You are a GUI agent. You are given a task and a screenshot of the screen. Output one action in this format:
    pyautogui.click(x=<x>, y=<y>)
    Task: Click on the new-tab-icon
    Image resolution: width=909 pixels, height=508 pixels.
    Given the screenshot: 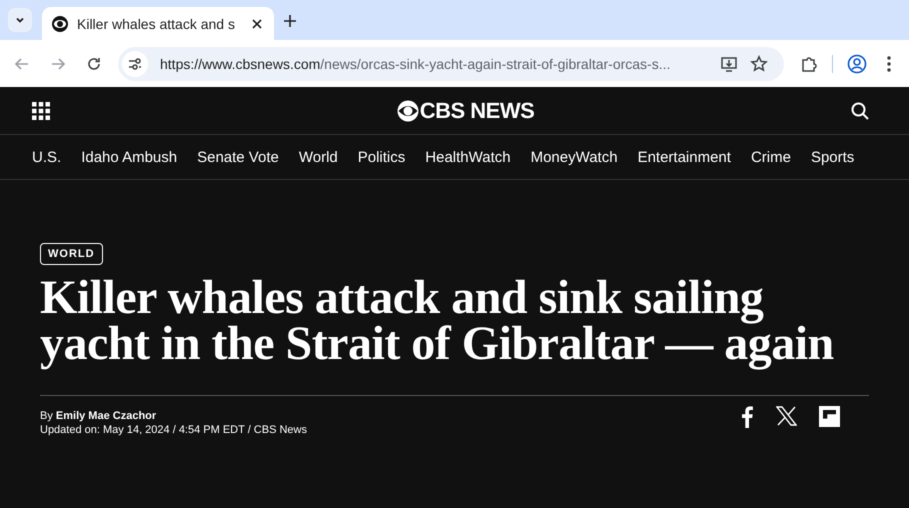 What is the action you would take?
    pyautogui.click(x=290, y=21)
    